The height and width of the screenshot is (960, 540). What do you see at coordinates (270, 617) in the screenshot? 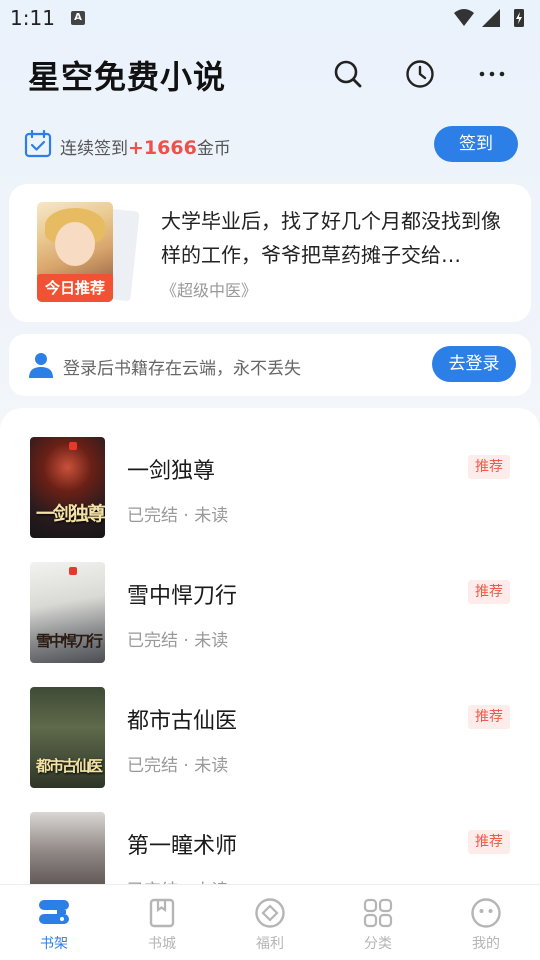
I see `book-item: 雪中悍刀行 雪中悍刀行 已完结 · 未读 推荐` at bounding box center [270, 617].